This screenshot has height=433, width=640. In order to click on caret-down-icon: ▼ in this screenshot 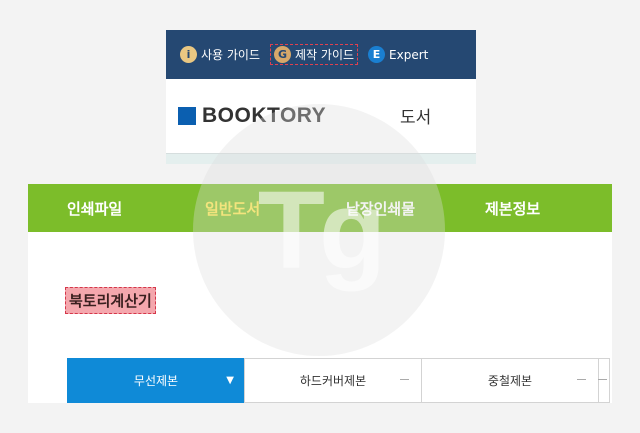, I will do `click(230, 380)`.